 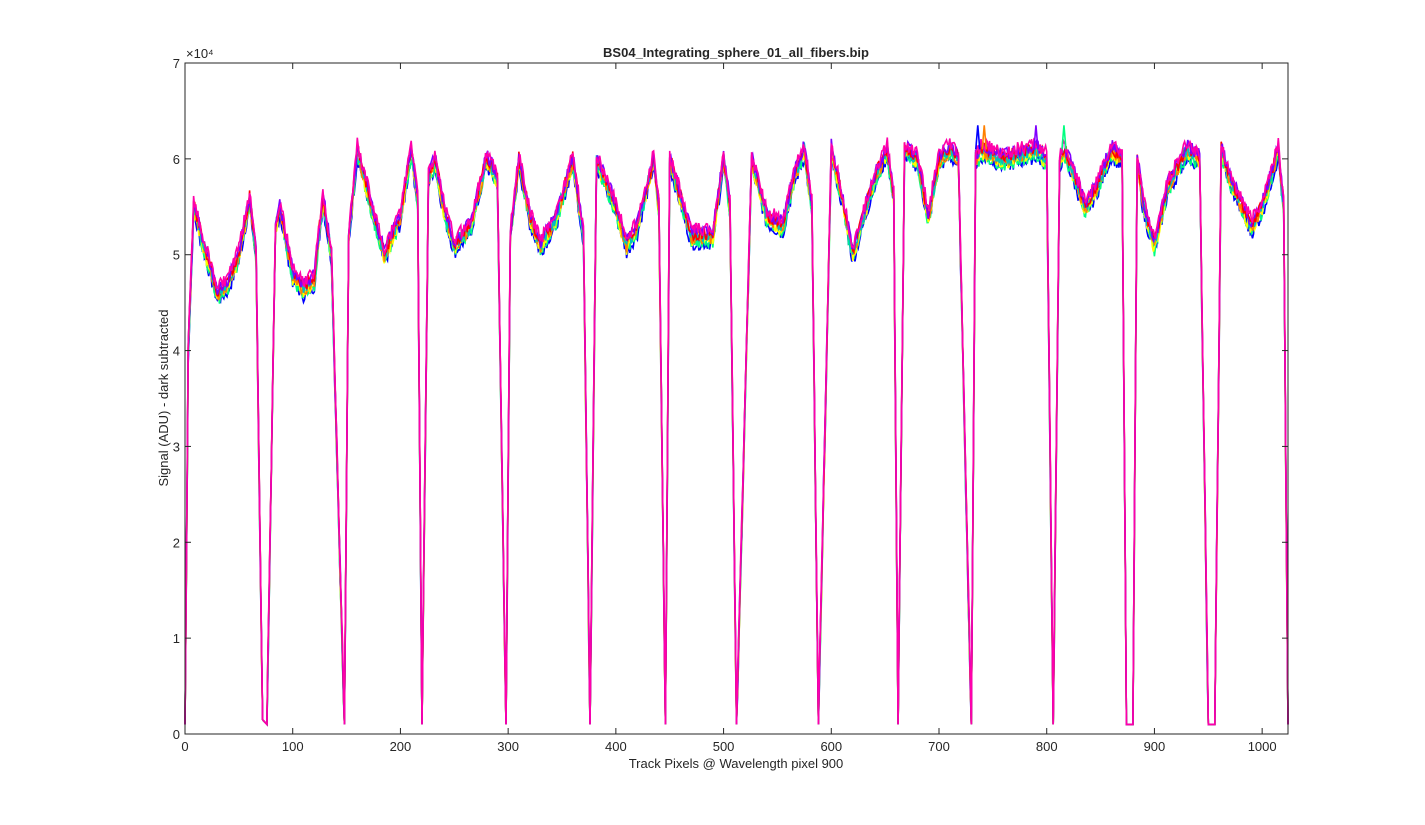 I want to click on x-tick-label: 500, so click(x=724, y=746).